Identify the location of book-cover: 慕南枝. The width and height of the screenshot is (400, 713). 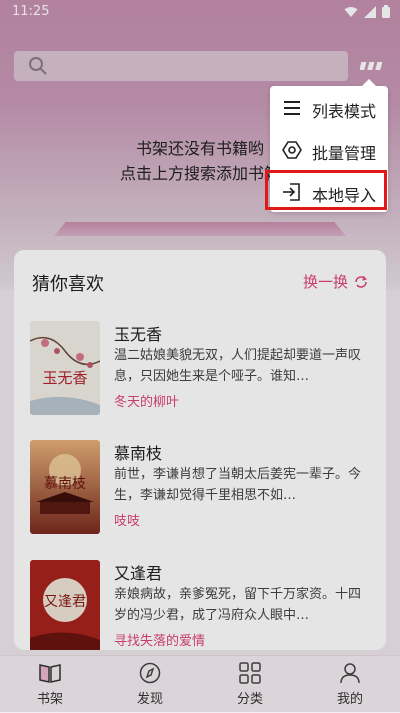
(65, 487).